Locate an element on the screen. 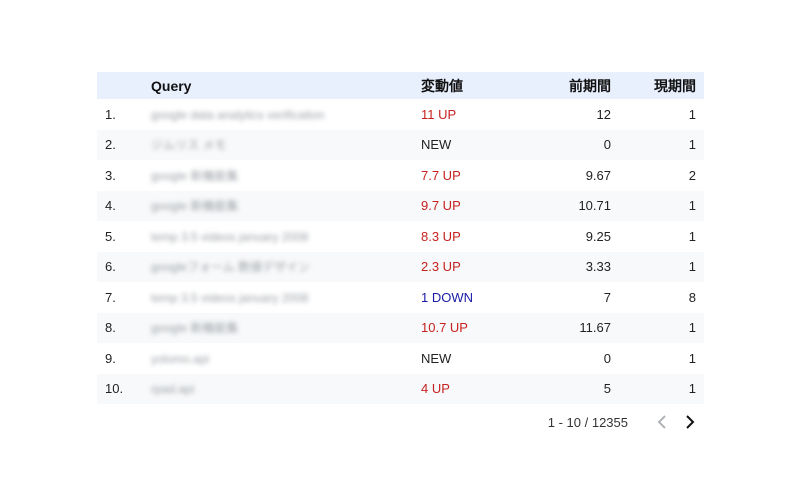 This screenshot has width=800, height=494. row-prev: 3.33 is located at coordinates (598, 267).